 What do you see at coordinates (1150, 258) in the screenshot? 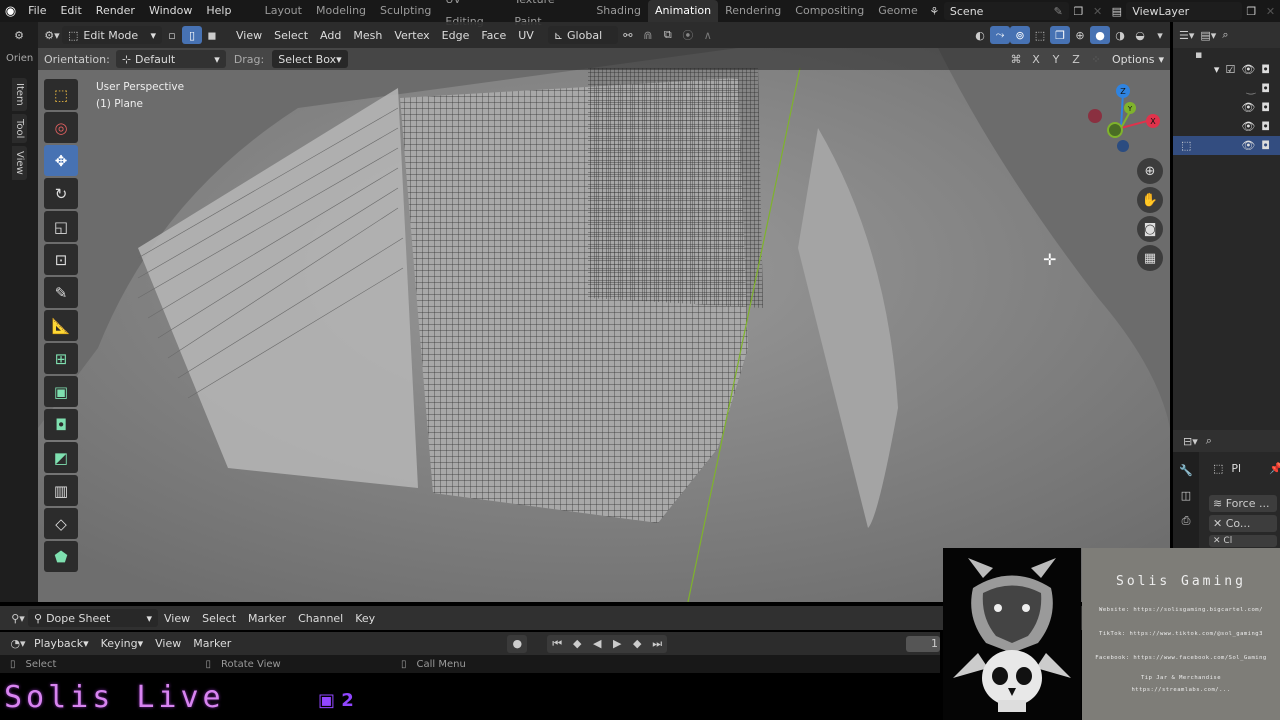
I see `ortho-grid-icon: ▦` at bounding box center [1150, 258].